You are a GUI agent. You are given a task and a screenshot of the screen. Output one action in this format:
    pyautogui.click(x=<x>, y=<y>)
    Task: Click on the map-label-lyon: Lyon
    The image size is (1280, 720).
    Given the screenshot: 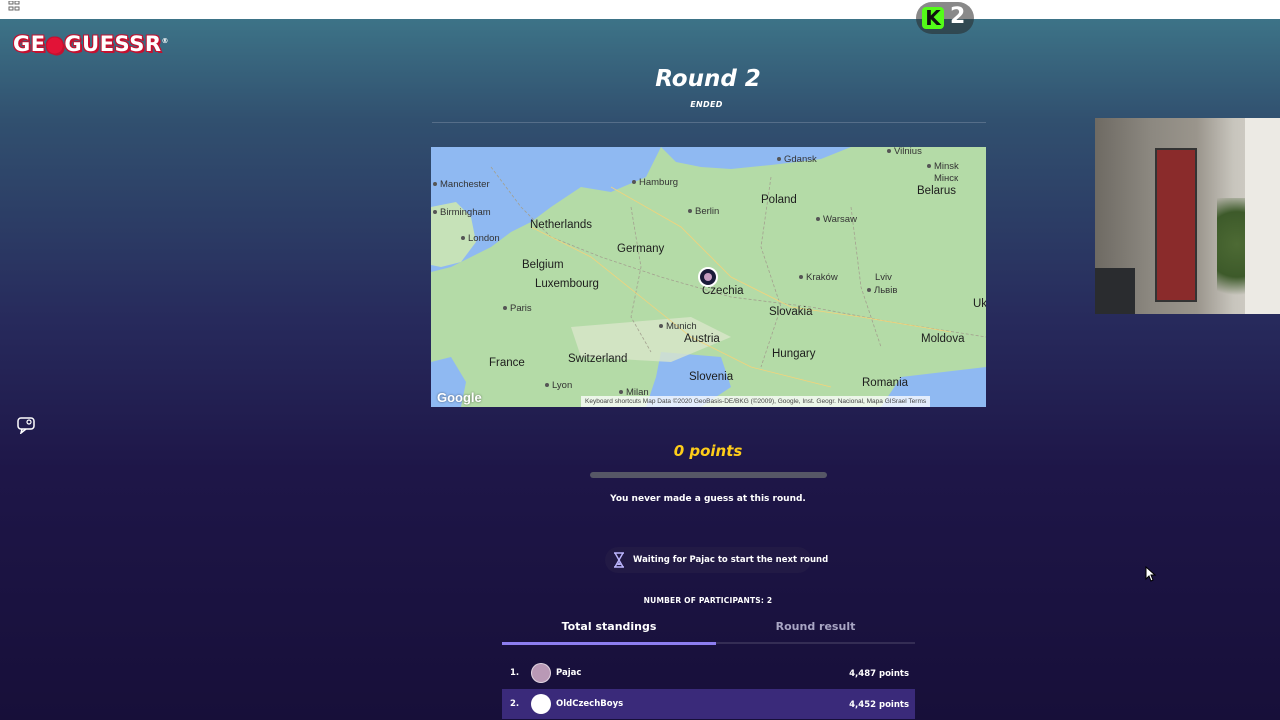 What is the action you would take?
    pyautogui.click(x=558, y=385)
    